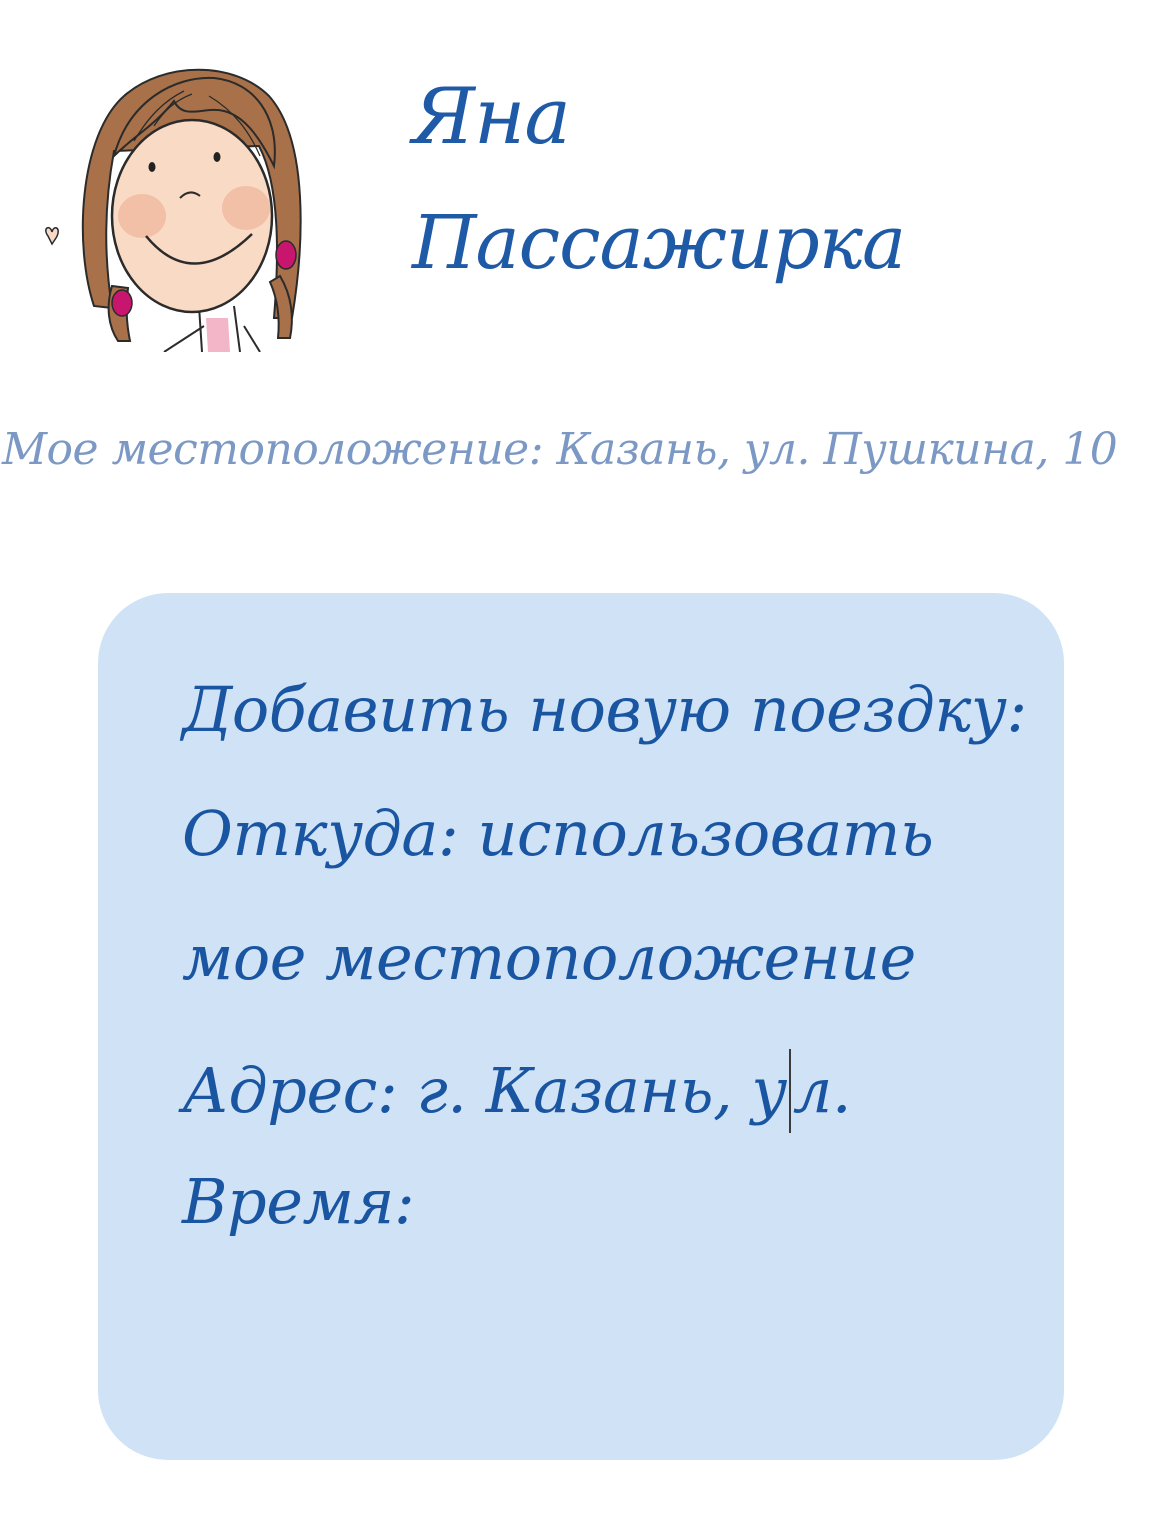 Image resolution: width=1161 pixels, height=1524 pixels. I want to click on address-input-value-wrap: Адрес: г. Казань, у л., so click(517, 1091).